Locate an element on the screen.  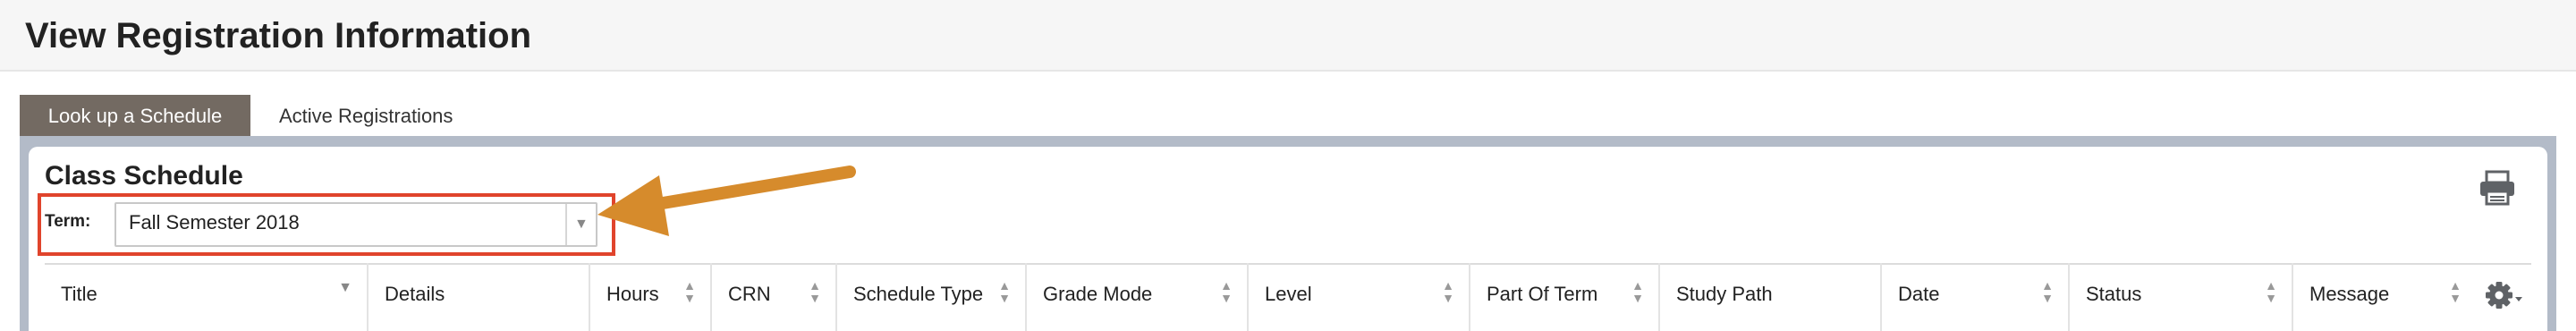
column-header-grade-mode: Grade Mode ▲ ▼ is located at coordinates (1136, 297).